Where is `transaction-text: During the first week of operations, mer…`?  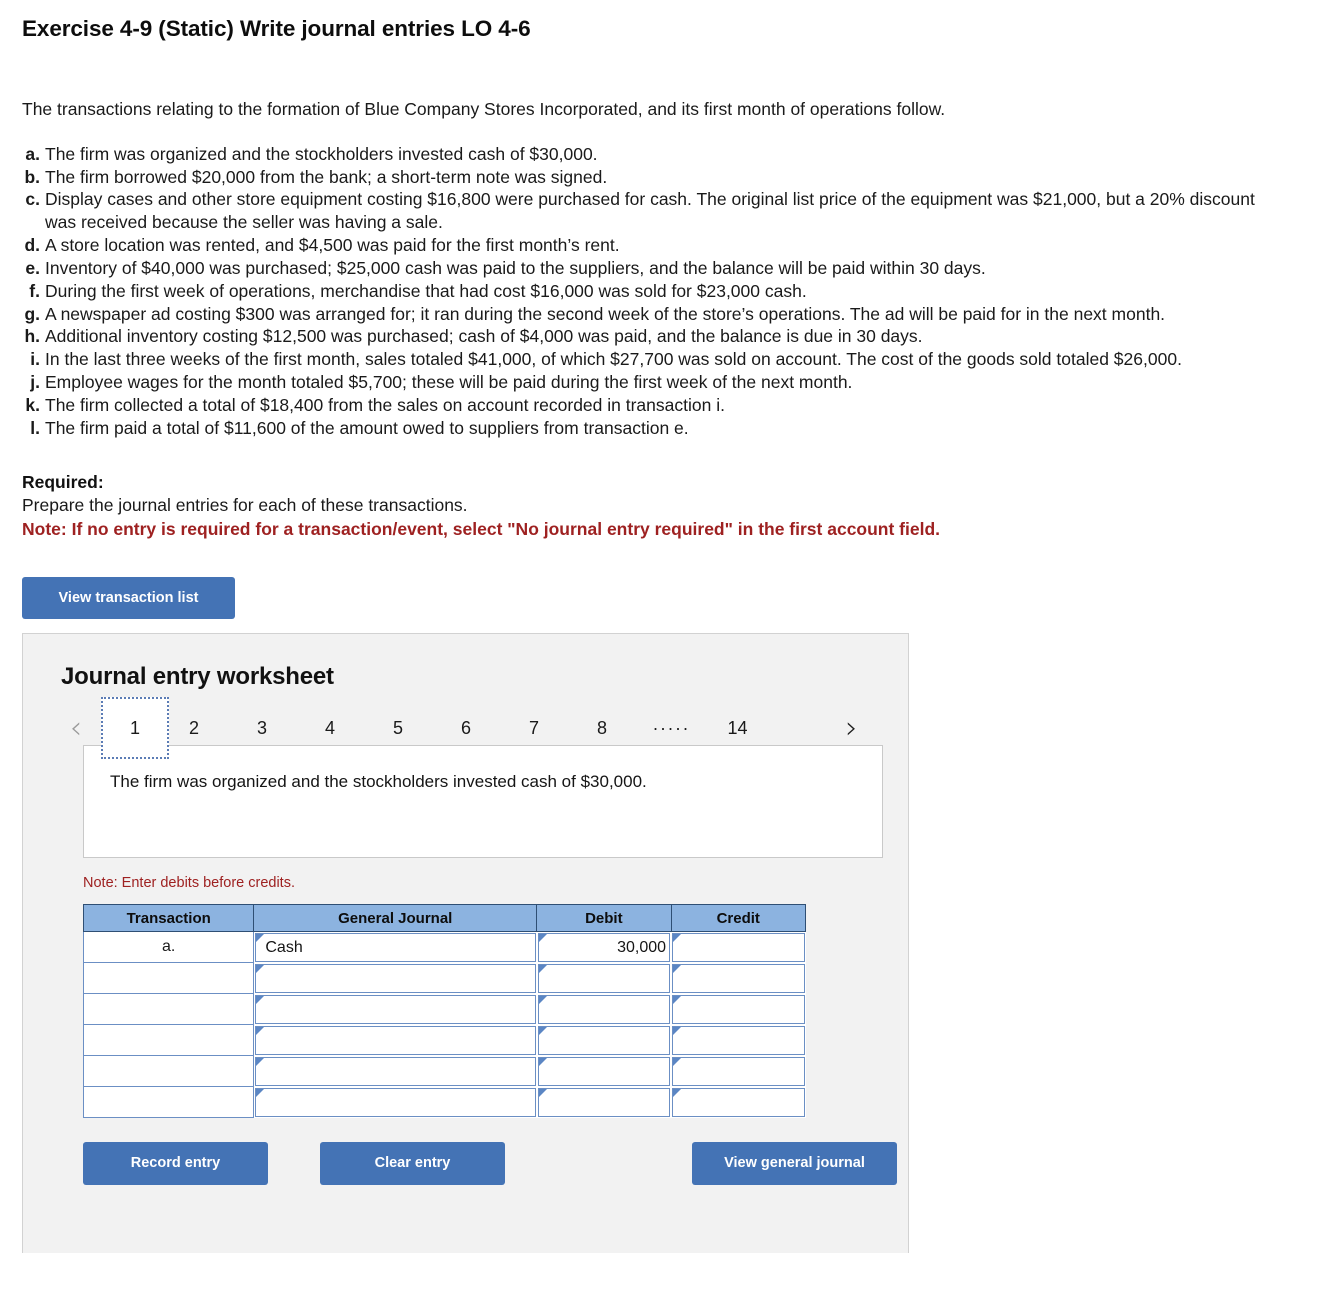 transaction-text: During the first week of operations, mer… is located at coordinates (426, 290).